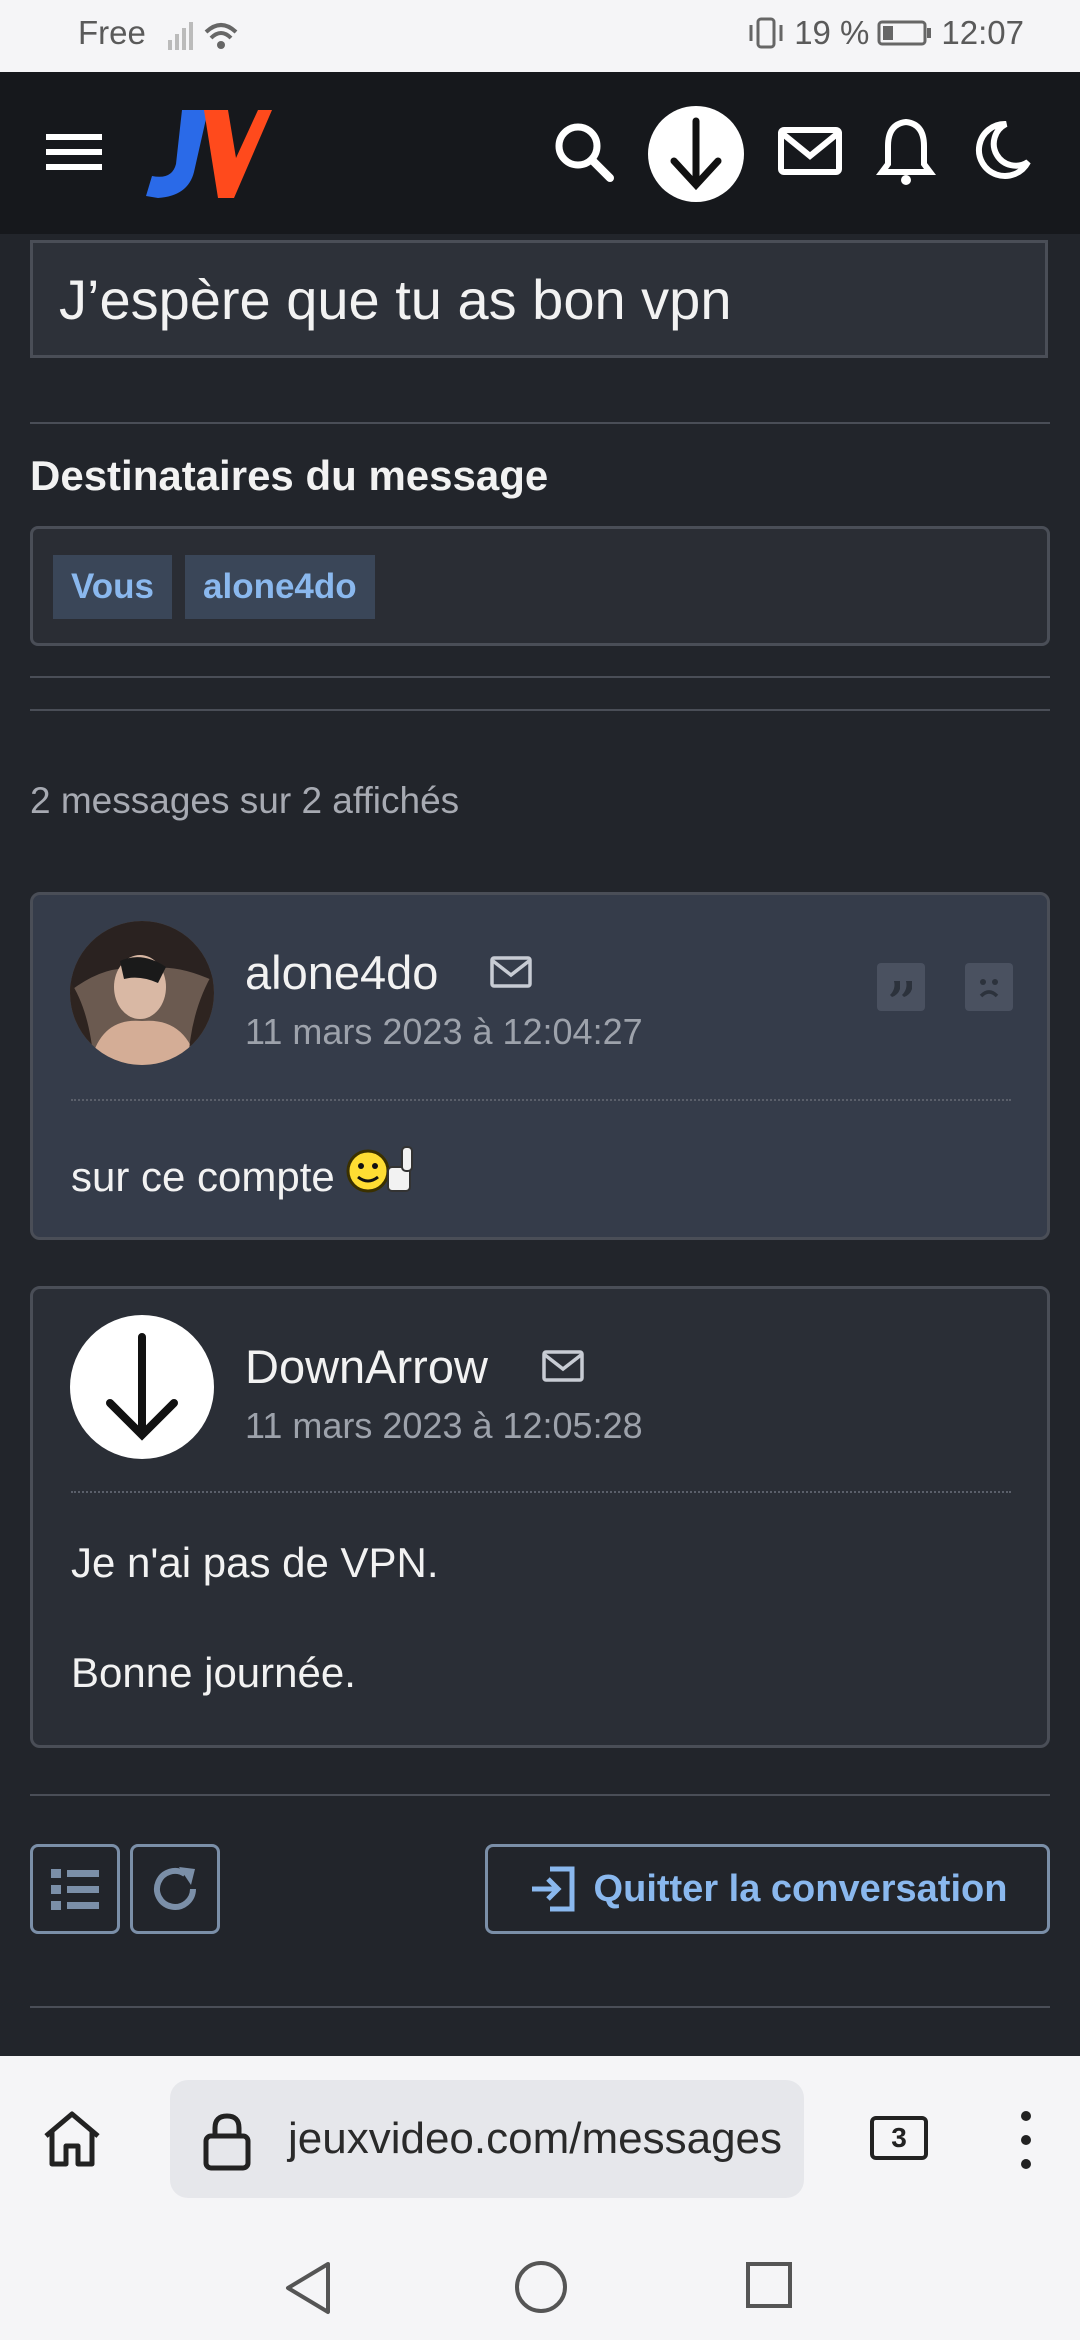  Describe the element at coordinates (395, 299) in the screenshot. I see `topic-title: J’espère que tu as bon vpn` at that location.